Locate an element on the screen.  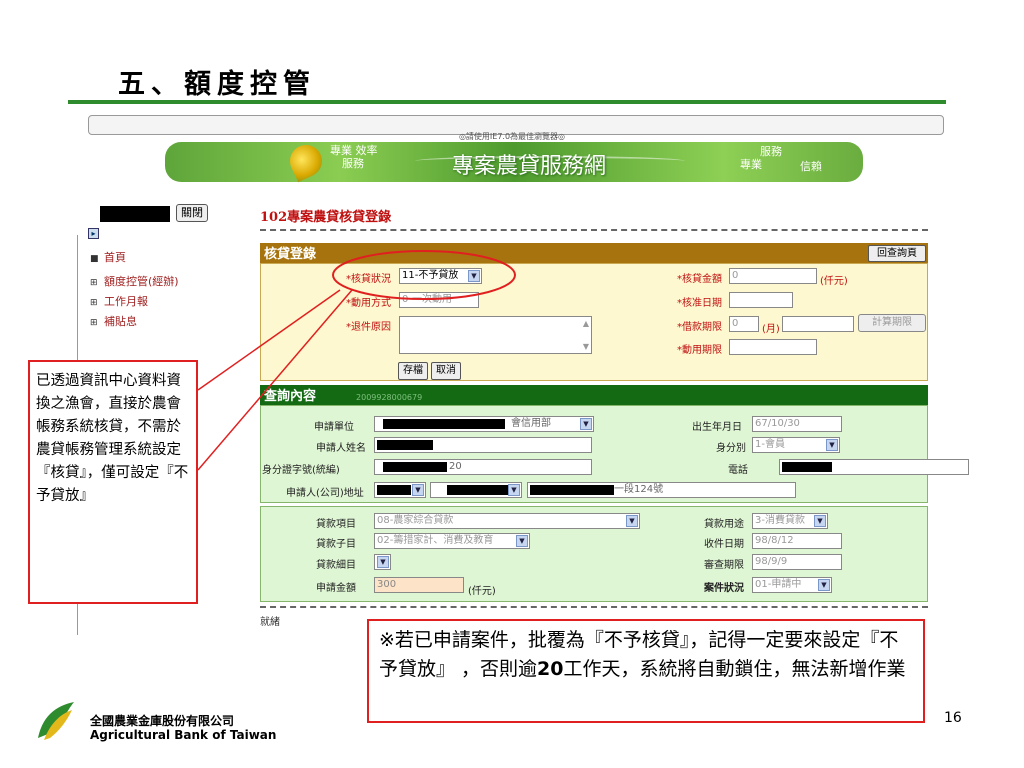
bank-name-en: Agricultural Bank of Taiwan is located at coordinates (183, 735).